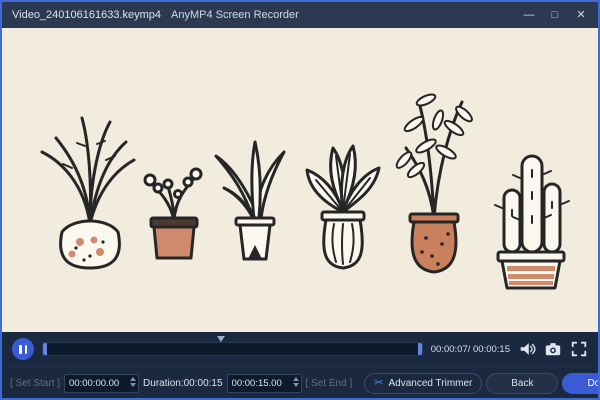 Image resolution: width=600 pixels, height=400 pixels. What do you see at coordinates (23, 349) in the screenshot?
I see `pause-button` at bounding box center [23, 349].